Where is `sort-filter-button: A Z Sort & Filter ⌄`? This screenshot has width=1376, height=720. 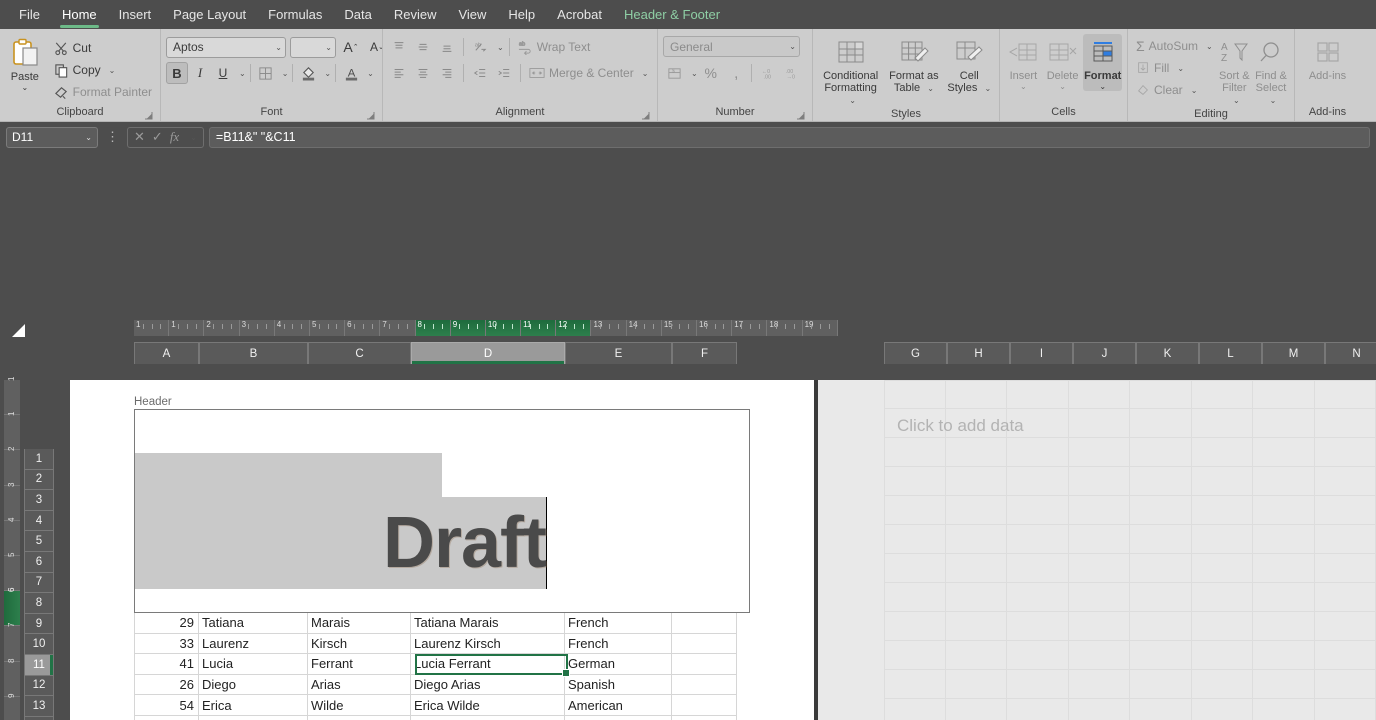
sort-filter-button: A Z Sort & Filter ⌄ is located at coordinates (1234, 70).